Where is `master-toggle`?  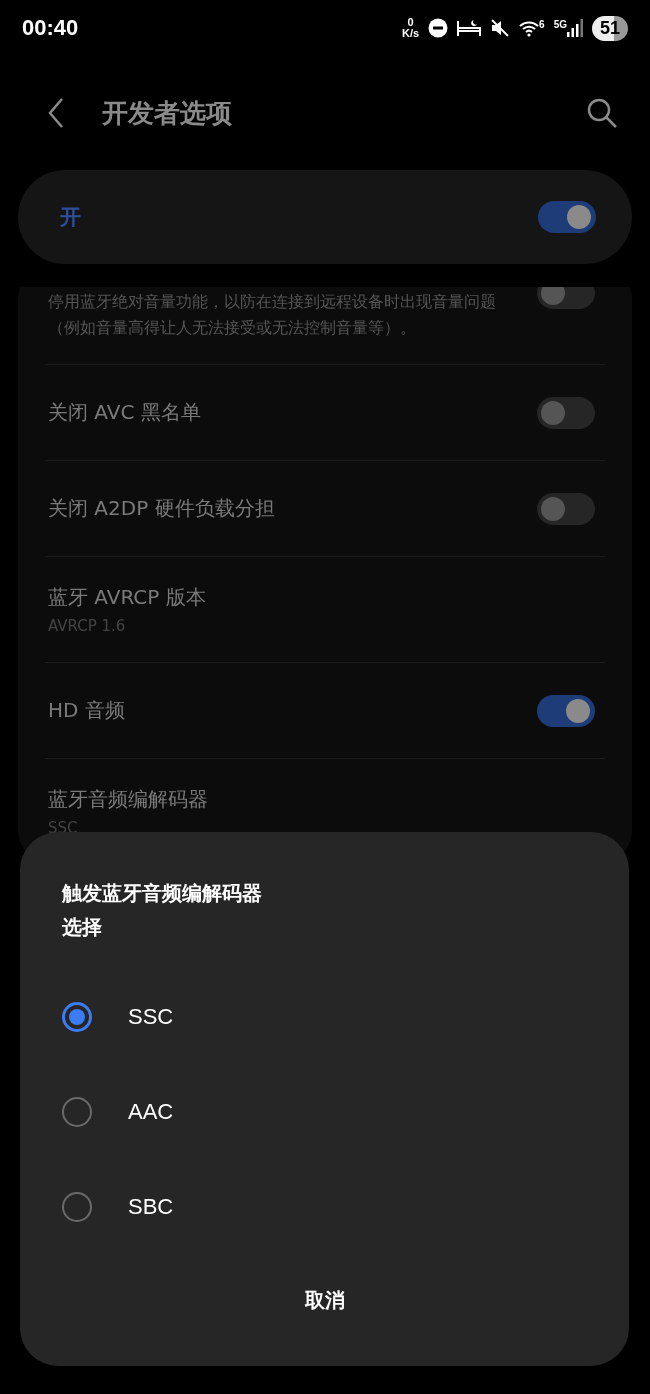 master-toggle is located at coordinates (567, 217).